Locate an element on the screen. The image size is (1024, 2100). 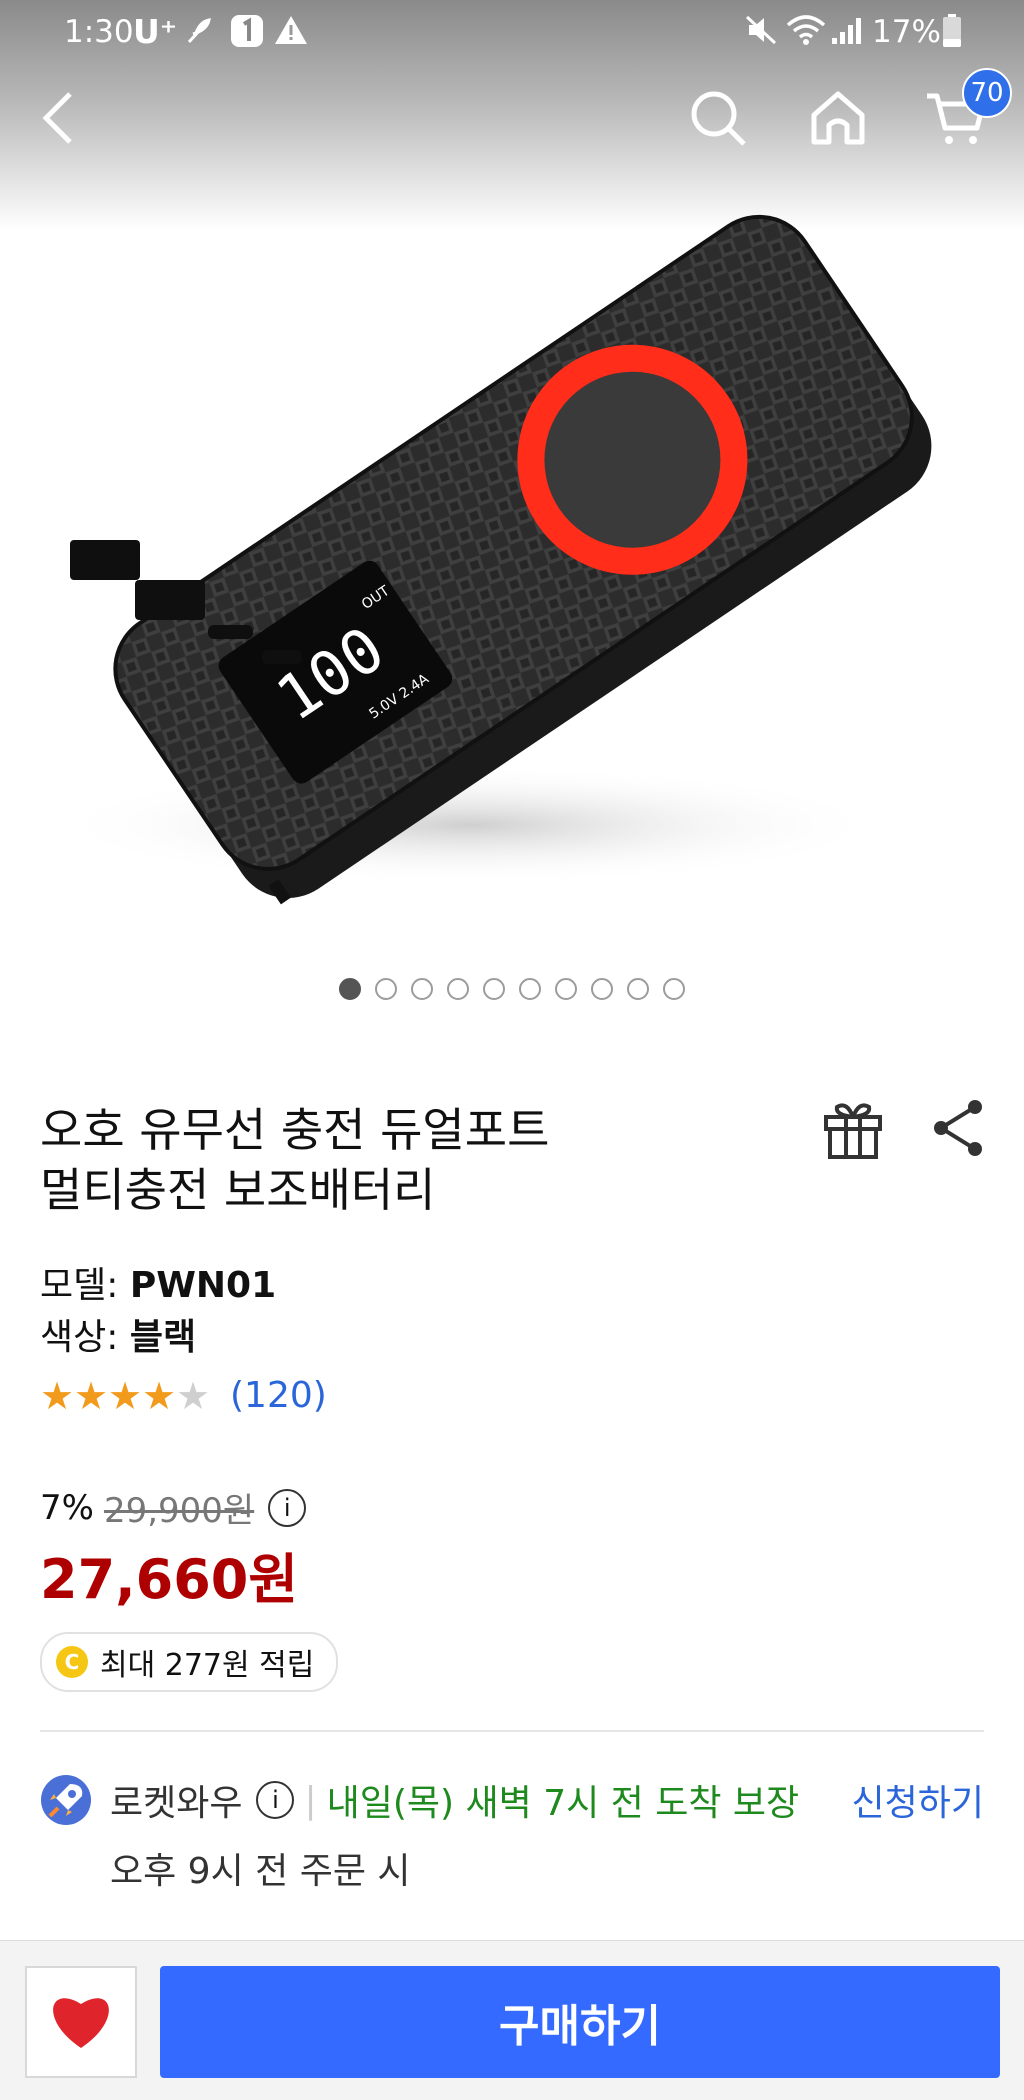
status-bar: 1:30 U⁺ 17% is located at coordinates (512, 32).